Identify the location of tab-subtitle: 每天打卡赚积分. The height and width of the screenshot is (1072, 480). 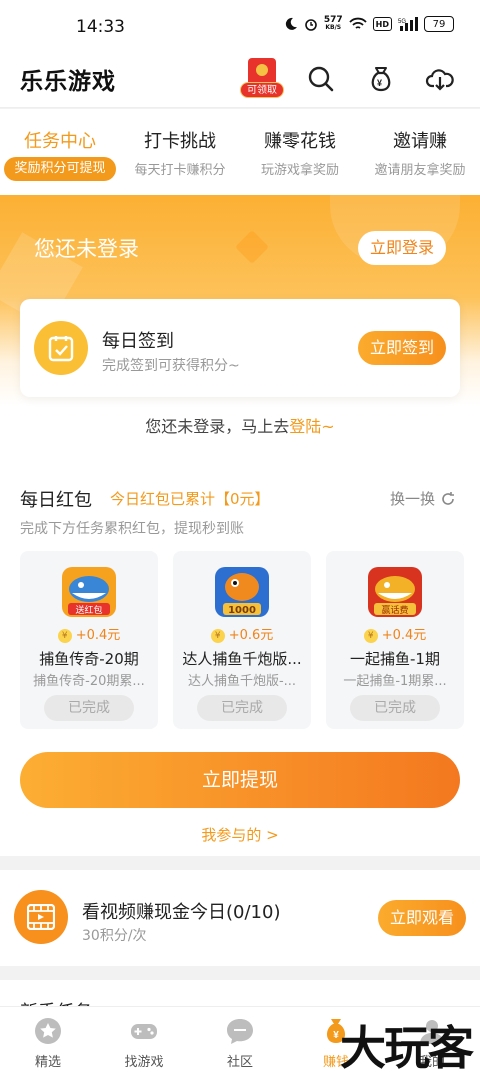
(180, 170).